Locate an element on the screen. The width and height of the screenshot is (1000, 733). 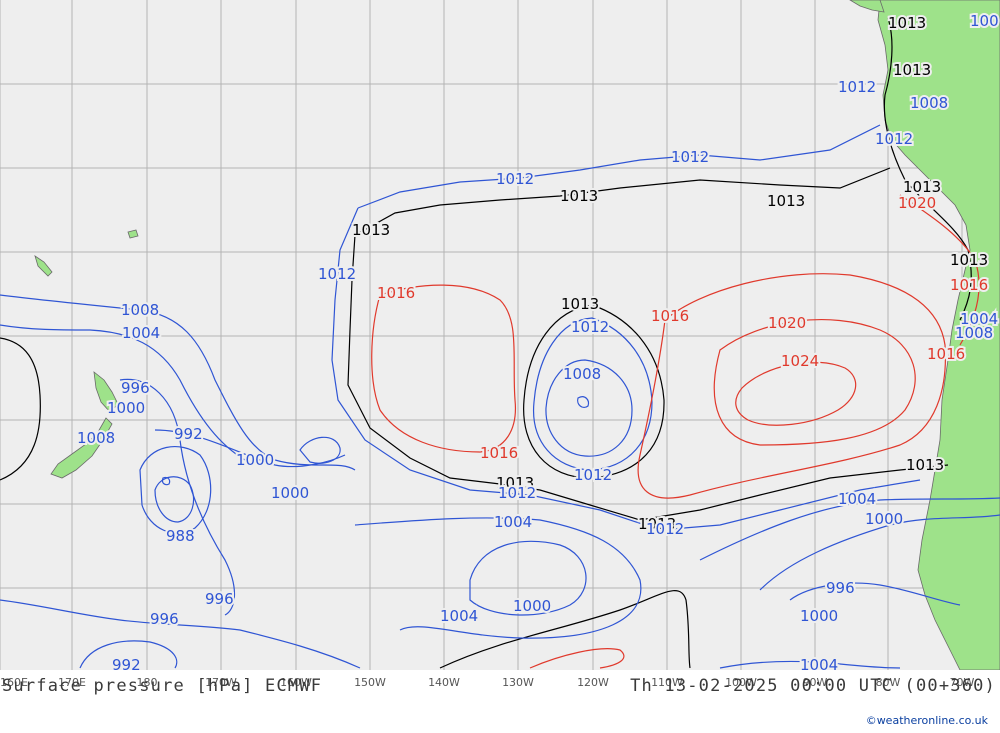
longitude-tick-label: 130W is located at coordinates (518, 682).